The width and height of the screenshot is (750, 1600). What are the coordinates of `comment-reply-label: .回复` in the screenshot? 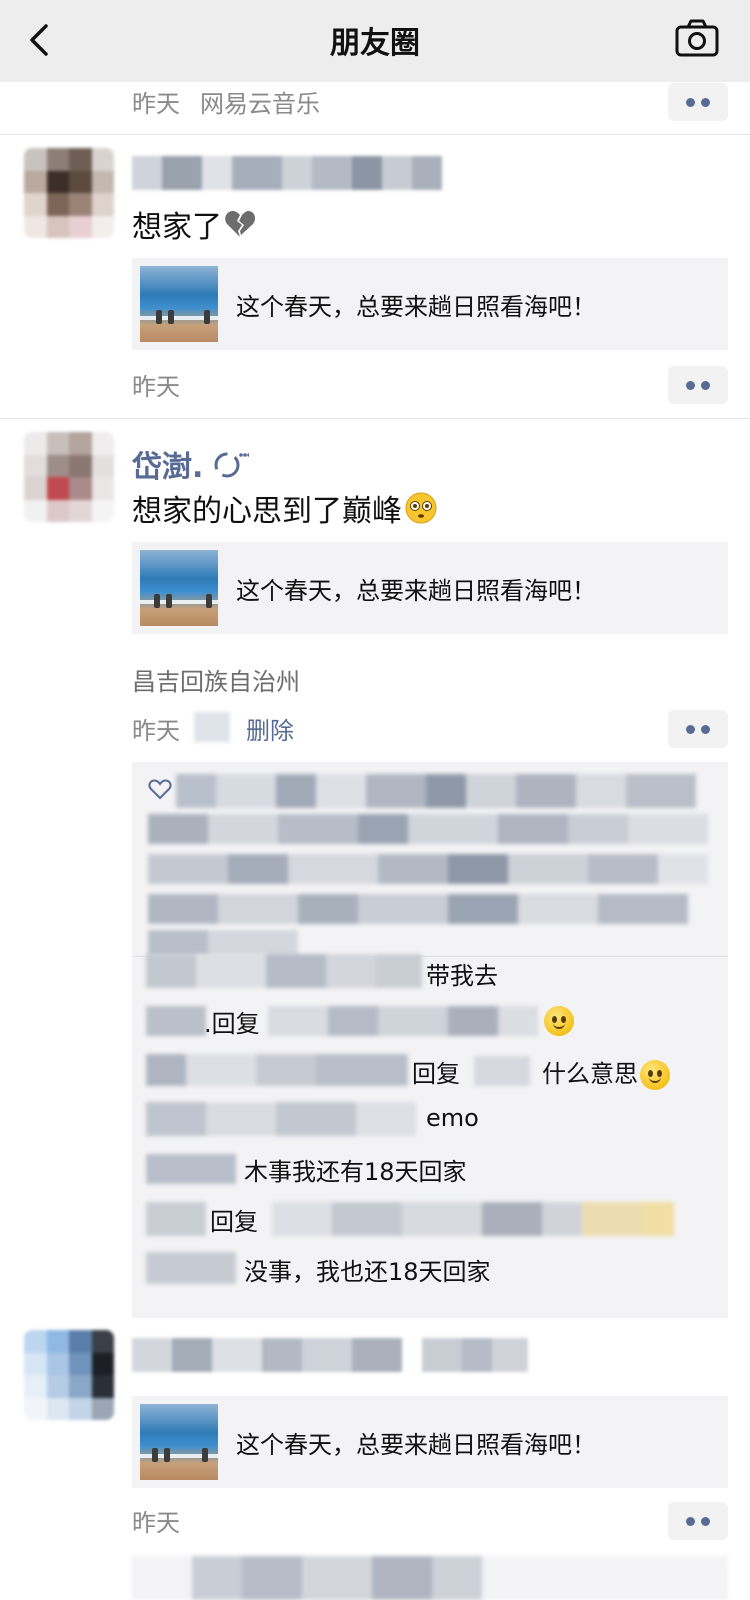 It's located at (232, 1021).